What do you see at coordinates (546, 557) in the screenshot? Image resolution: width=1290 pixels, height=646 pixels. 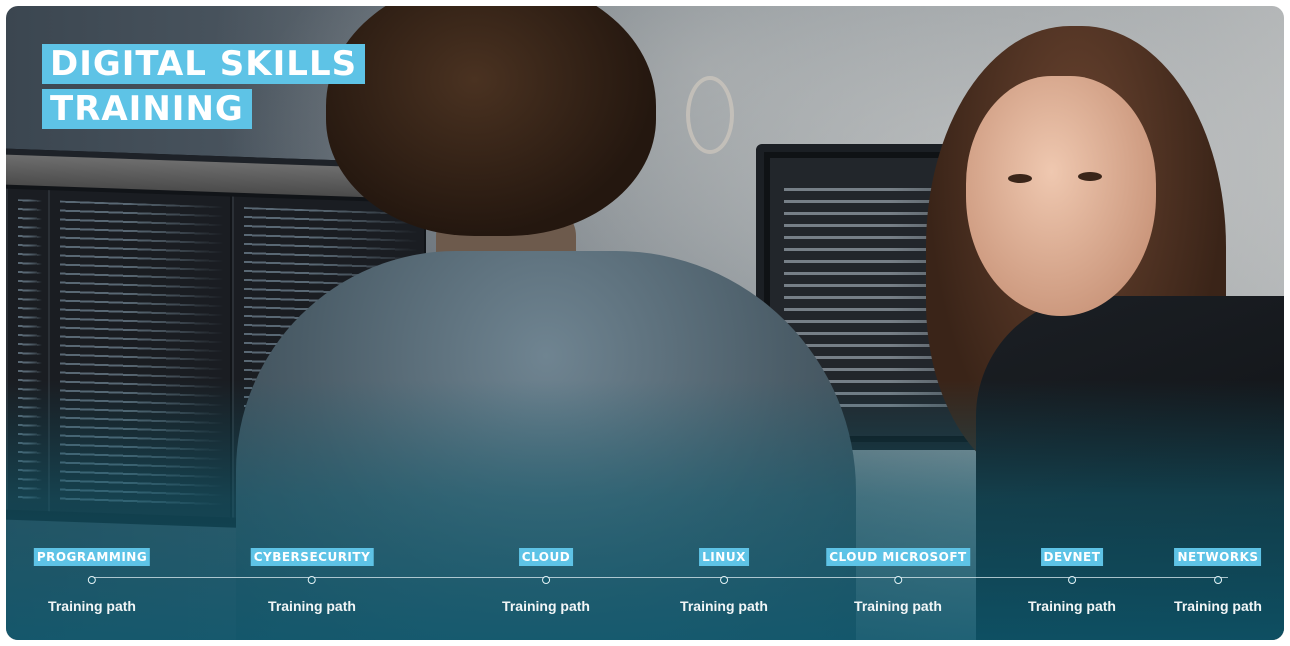 I see `path-badge: CLOUD` at bounding box center [546, 557].